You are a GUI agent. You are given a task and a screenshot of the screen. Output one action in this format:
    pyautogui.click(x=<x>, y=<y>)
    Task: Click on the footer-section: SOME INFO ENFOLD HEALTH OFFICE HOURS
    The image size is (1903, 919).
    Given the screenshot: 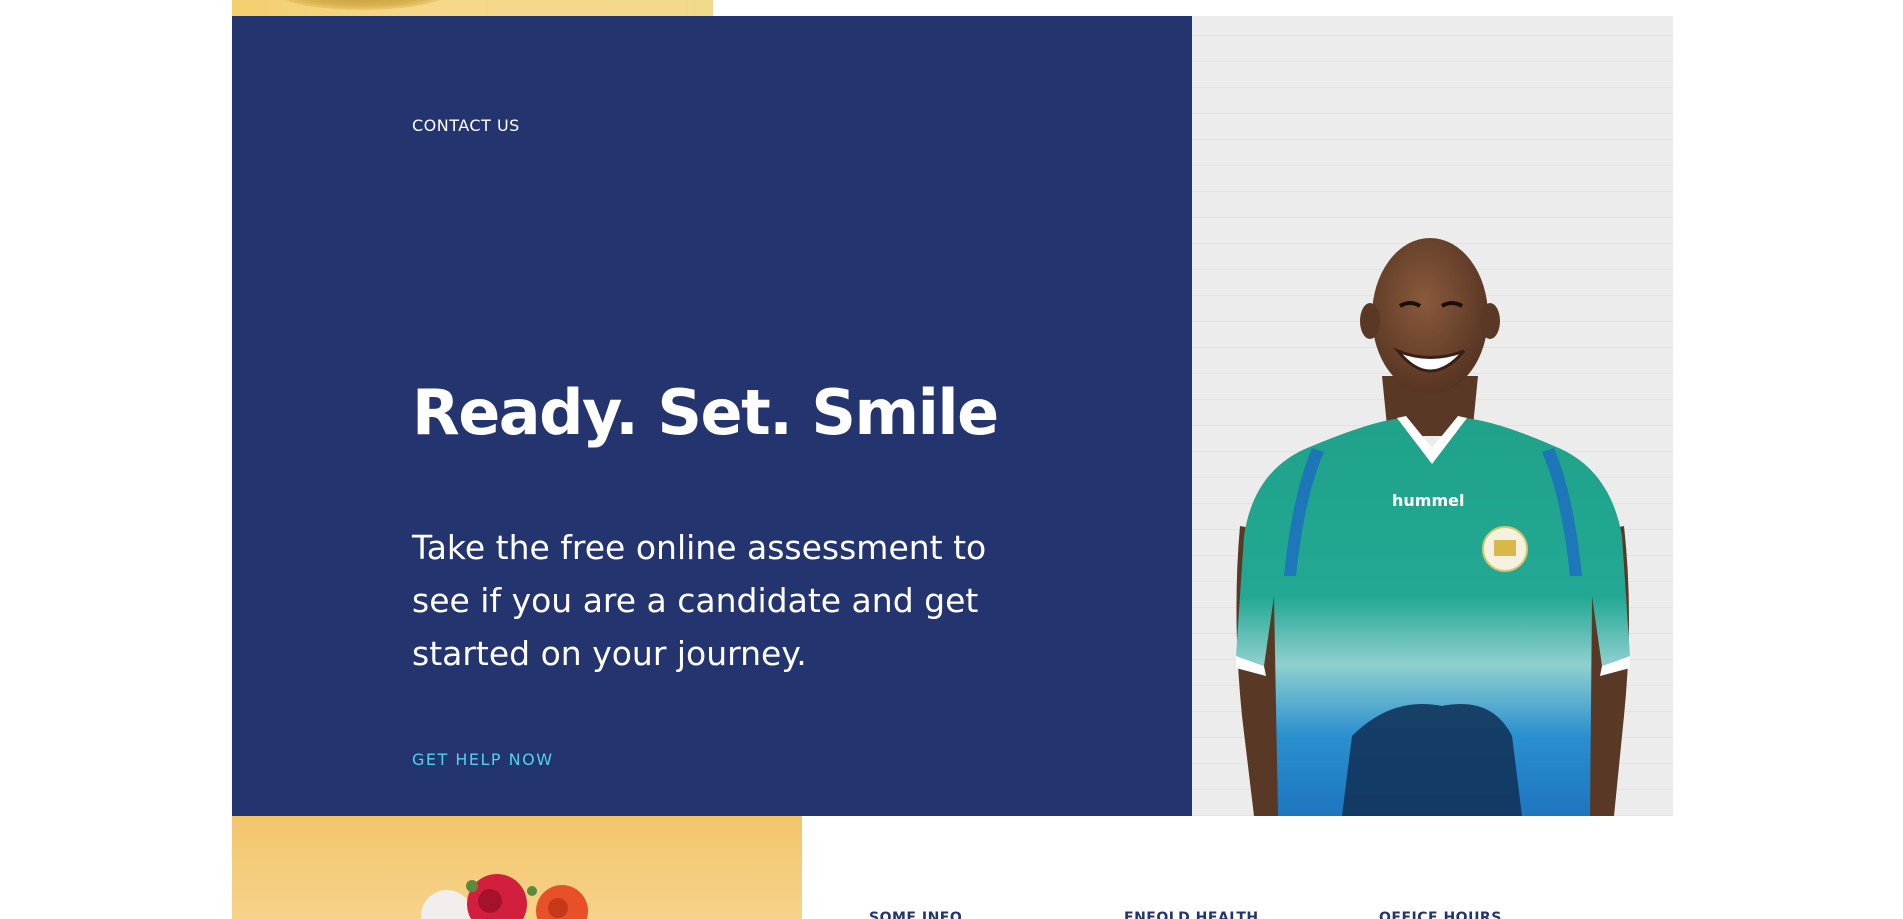 What is the action you would take?
    pyautogui.click(x=952, y=867)
    